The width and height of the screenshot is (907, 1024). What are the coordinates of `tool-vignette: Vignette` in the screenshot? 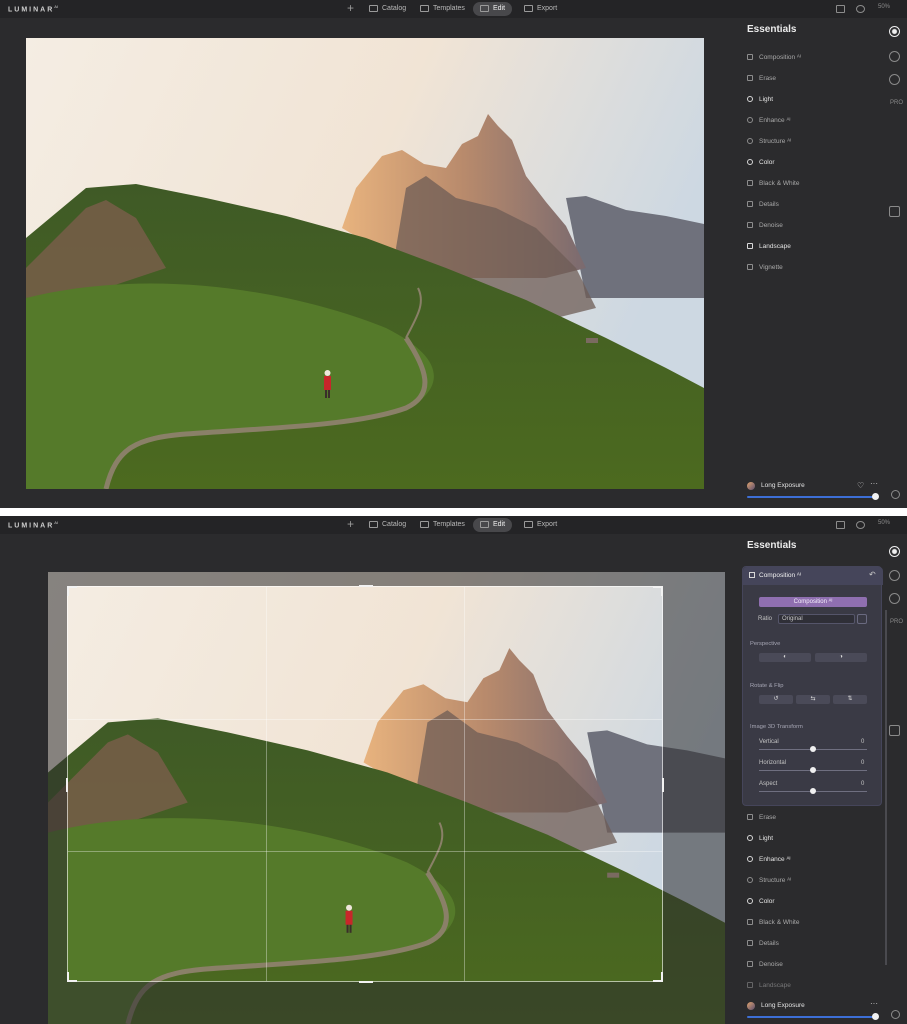 It's located at (765, 267).